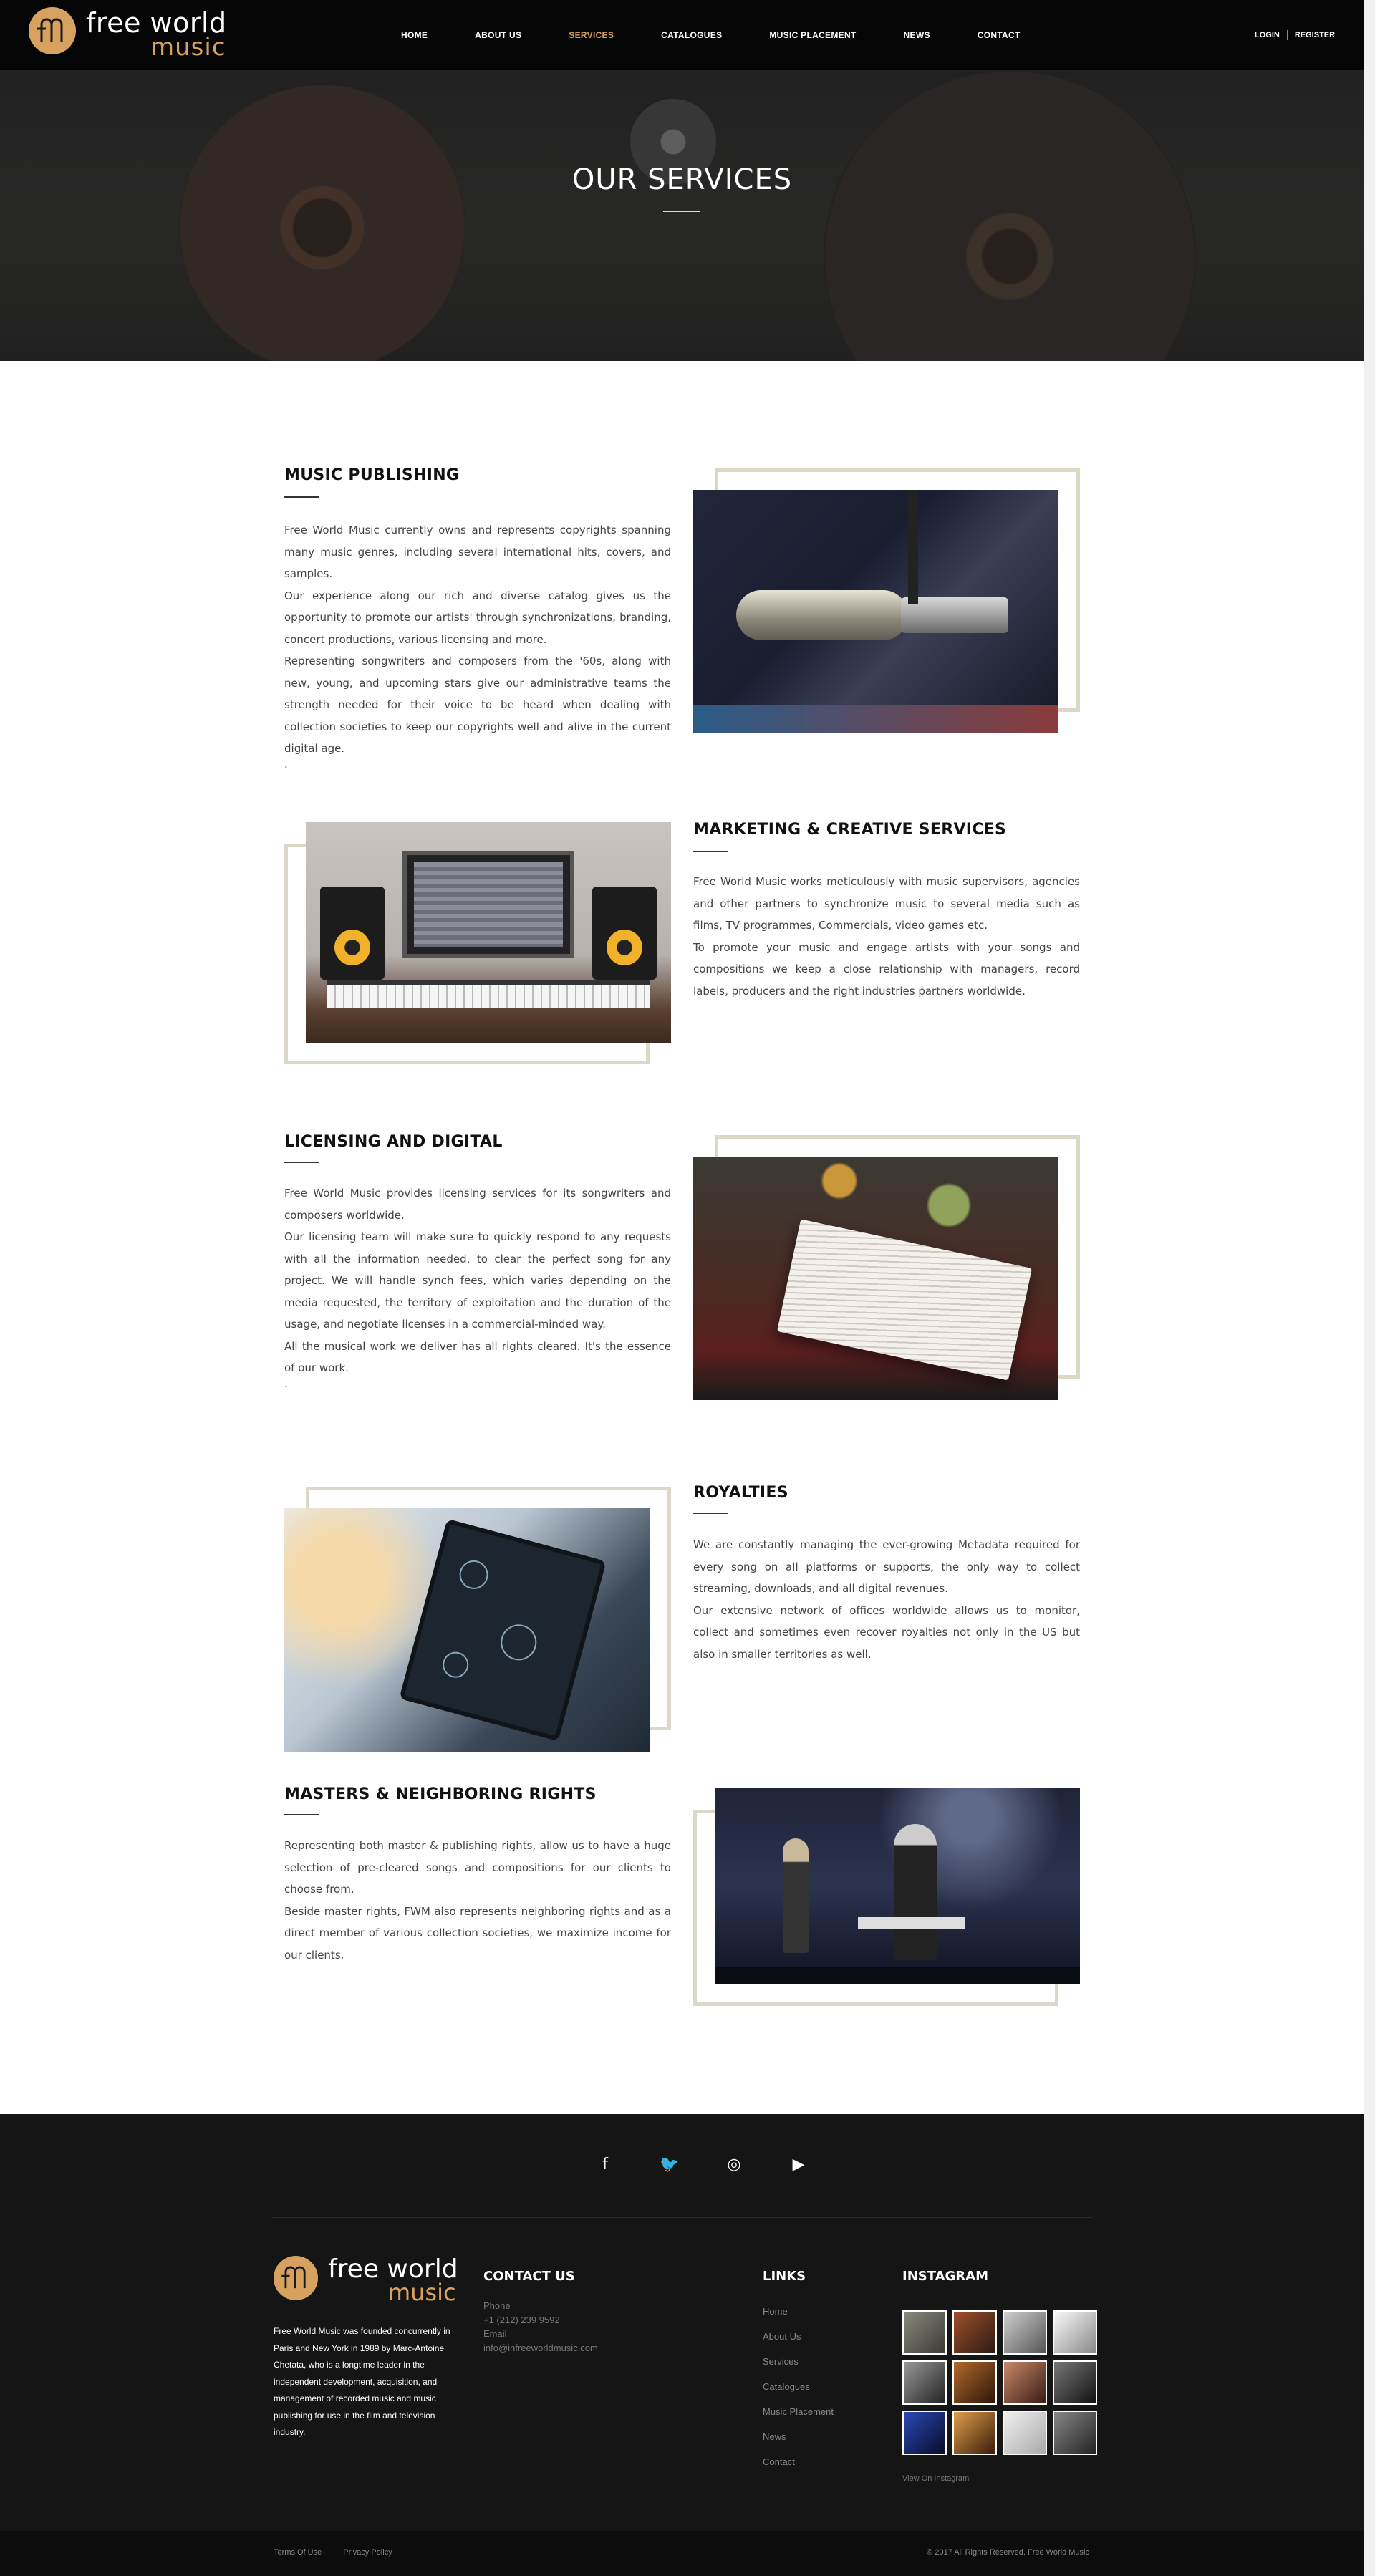 The width and height of the screenshot is (1375, 2576). Describe the element at coordinates (670, 2165) in the screenshot. I see `twitter-icon: 🐦` at that location.